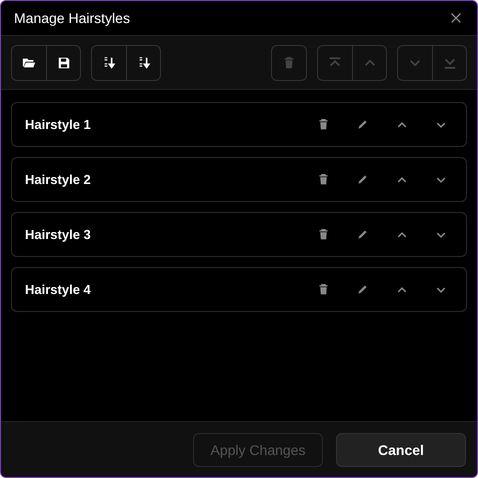 This screenshot has width=478, height=478. I want to click on window-title: Manage Hairstyles, so click(72, 18).